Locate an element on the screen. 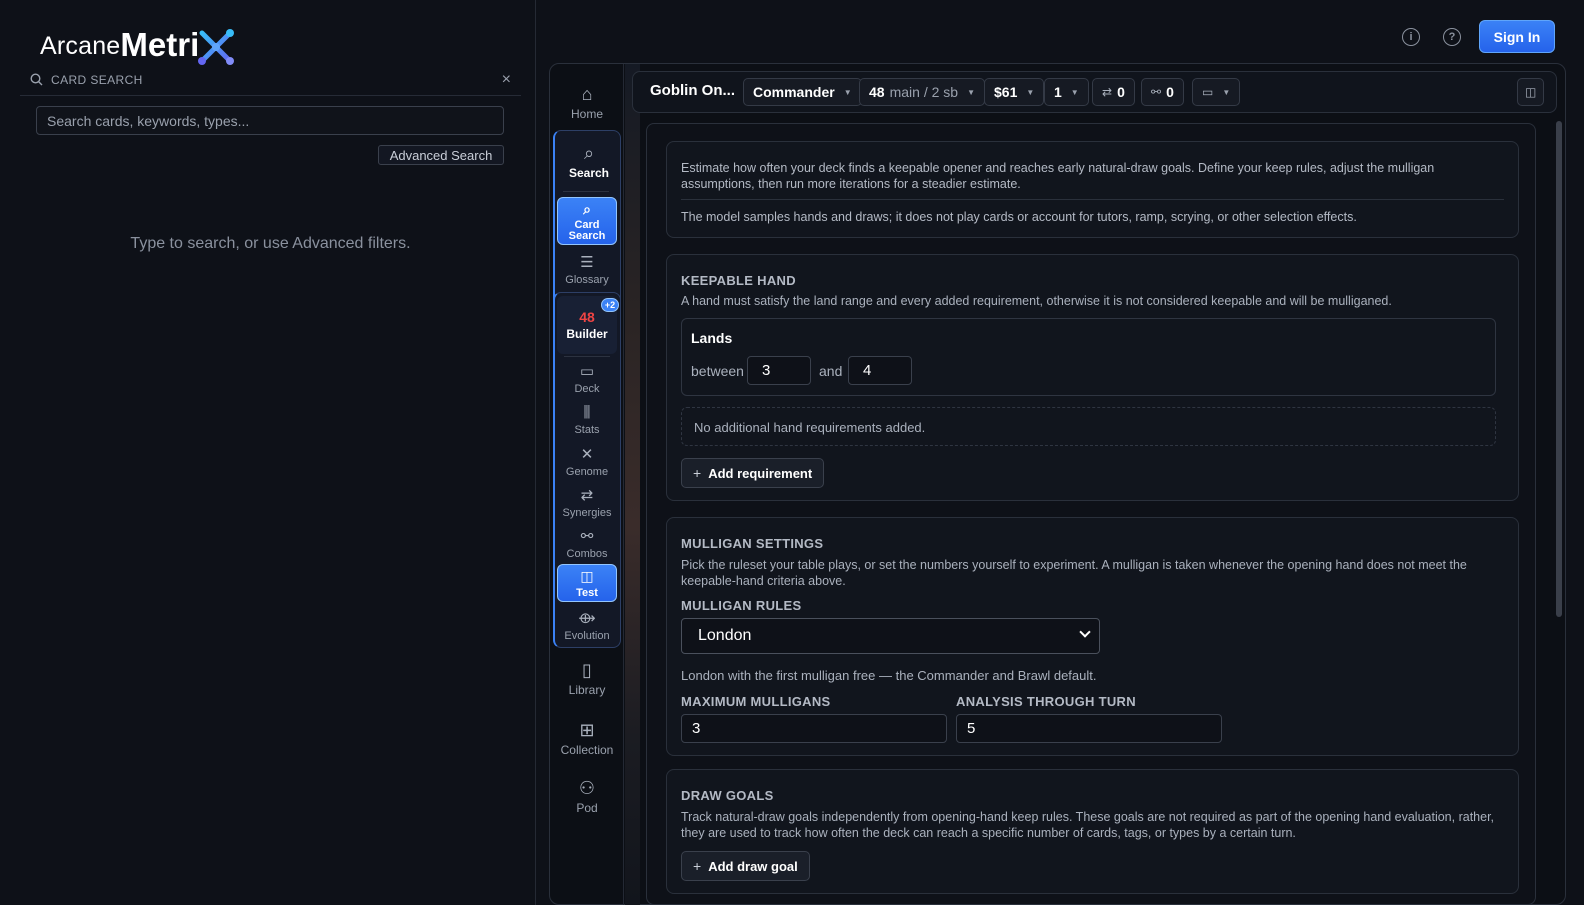 The height and width of the screenshot is (905, 1584). nav-home: ⌂ Home is located at coordinates (587, 102).